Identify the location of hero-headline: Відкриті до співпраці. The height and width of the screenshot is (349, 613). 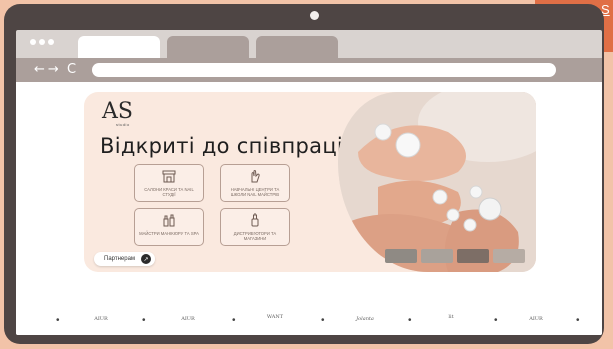
(222, 146).